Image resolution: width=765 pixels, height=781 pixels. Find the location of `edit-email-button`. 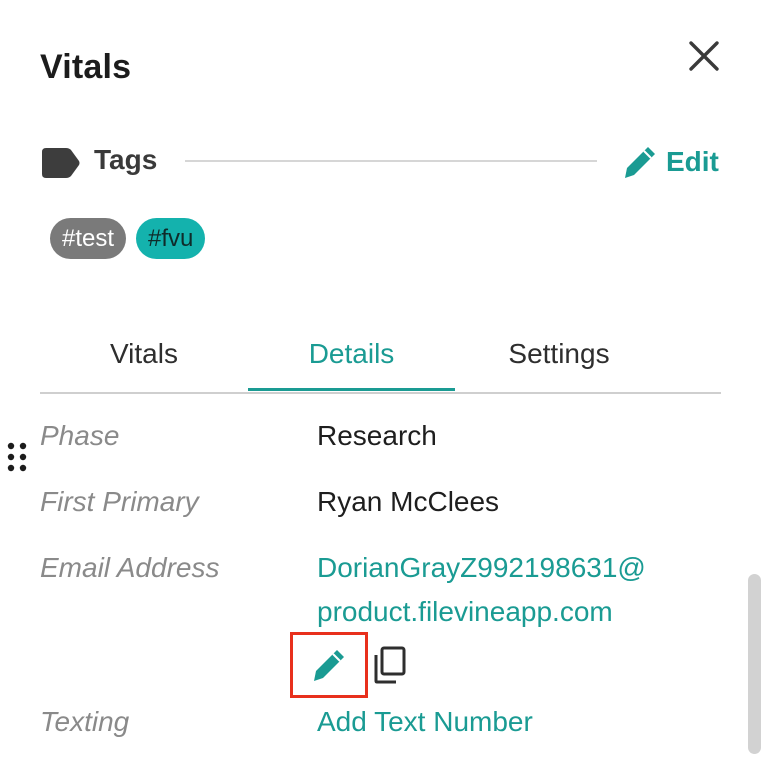

edit-email-button is located at coordinates (329, 665).